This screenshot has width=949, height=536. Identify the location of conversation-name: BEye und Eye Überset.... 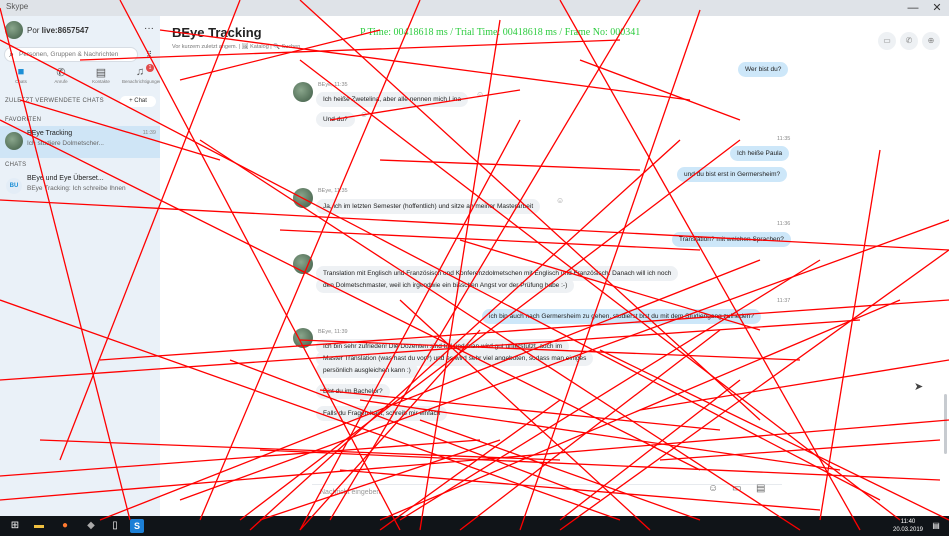
(65, 178).